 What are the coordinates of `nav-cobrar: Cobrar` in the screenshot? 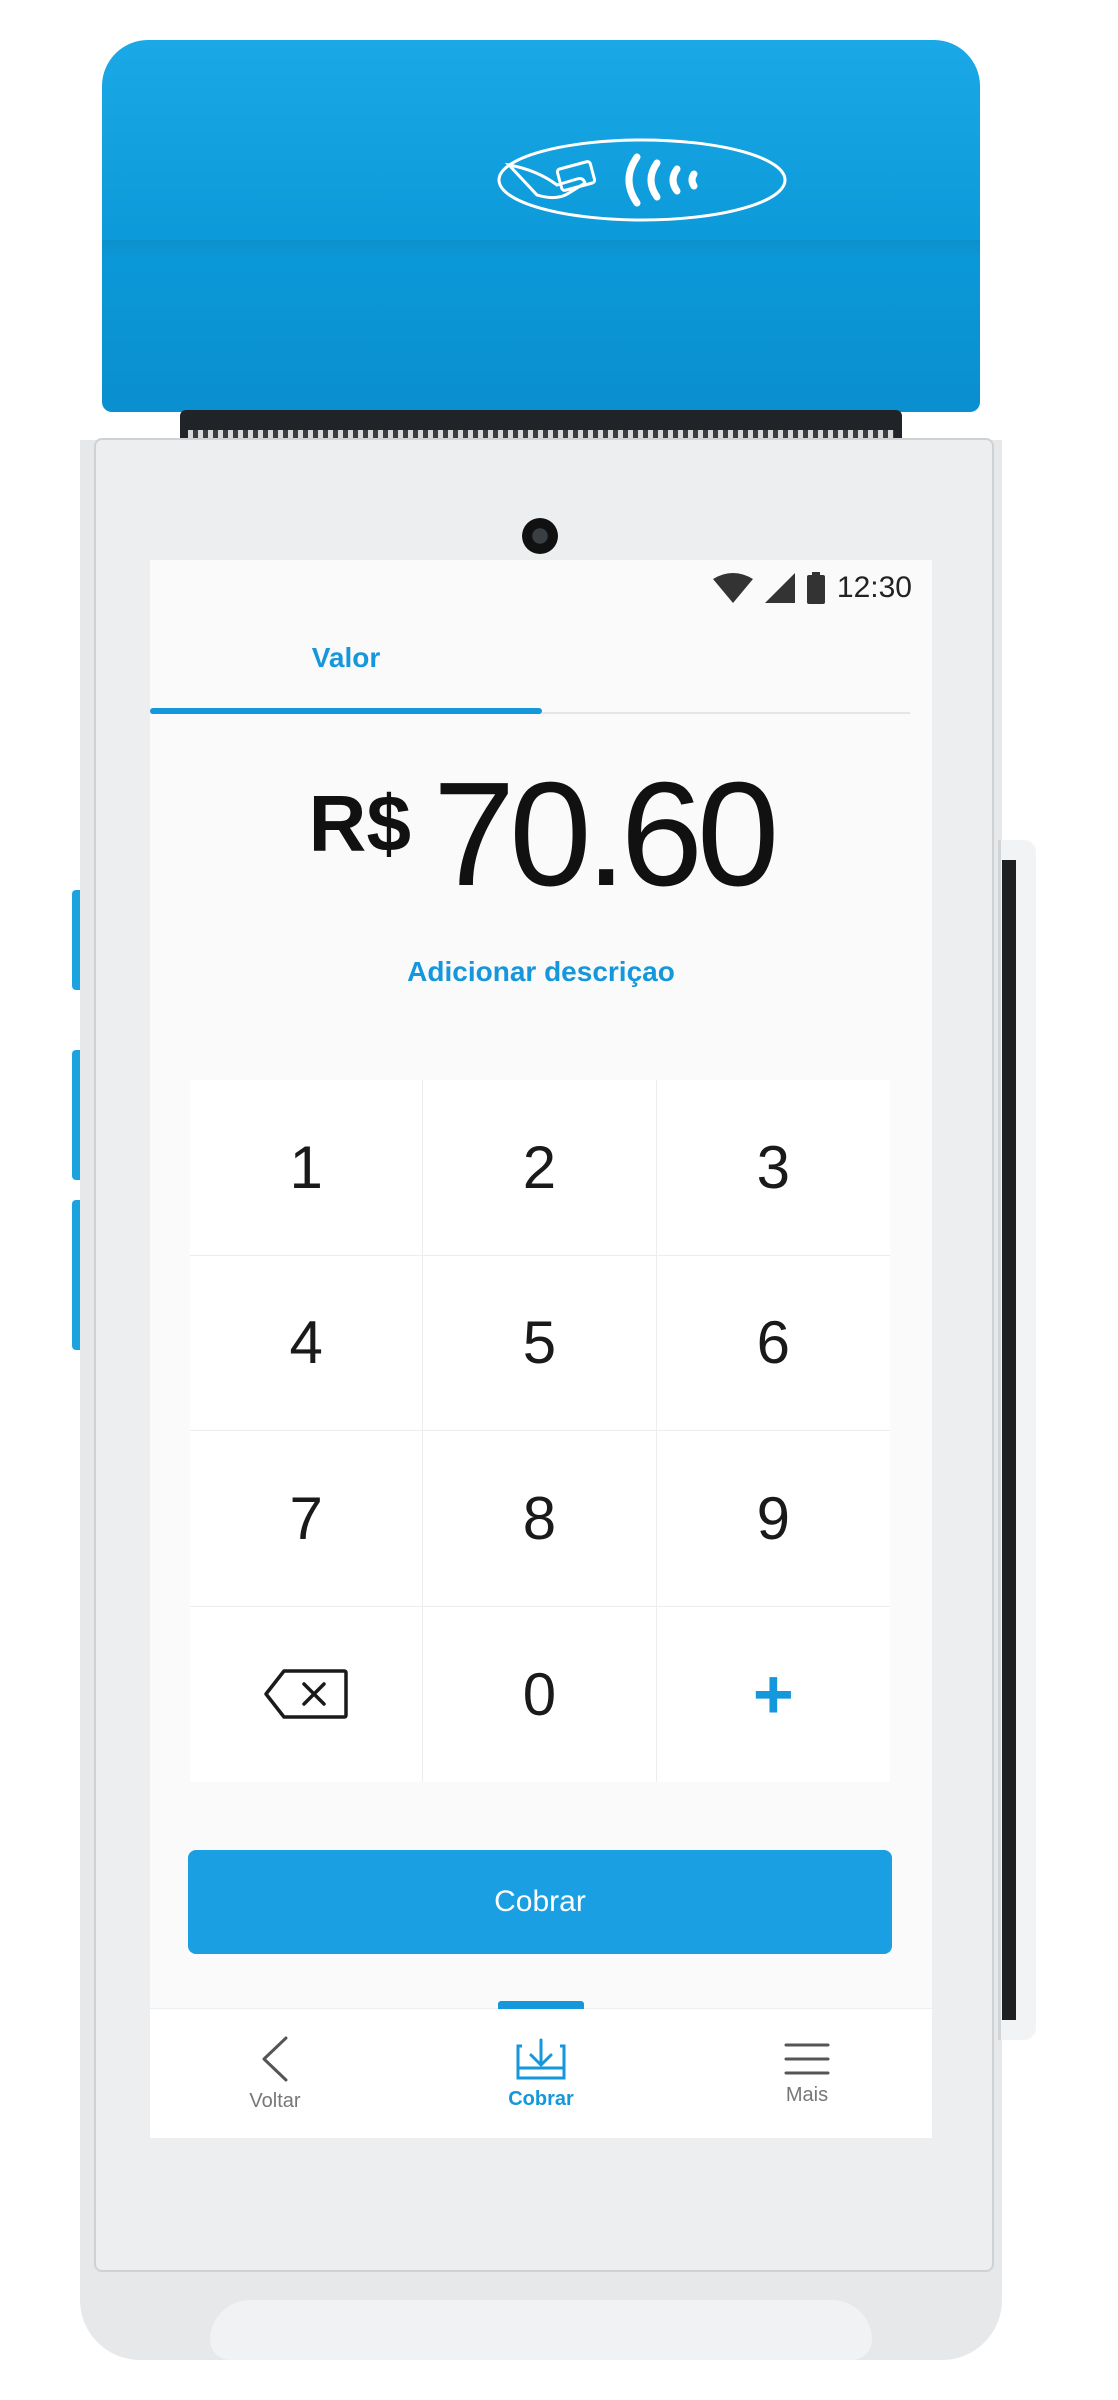 It's located at (541, 2073).